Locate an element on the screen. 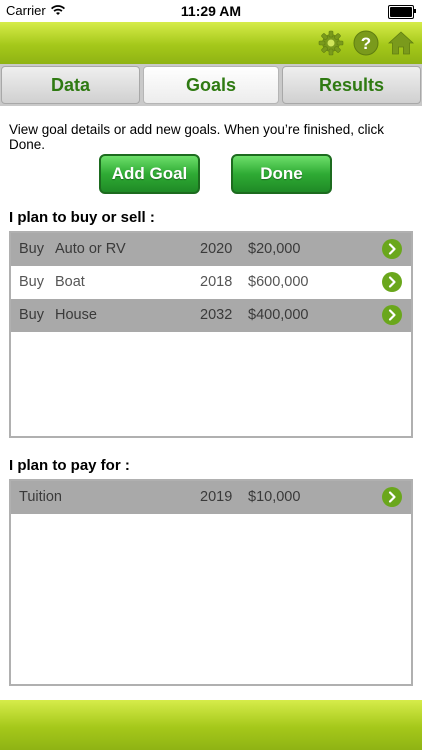  list-item: Buy House 2032 $400,000 is located at coordinates (211, 315).